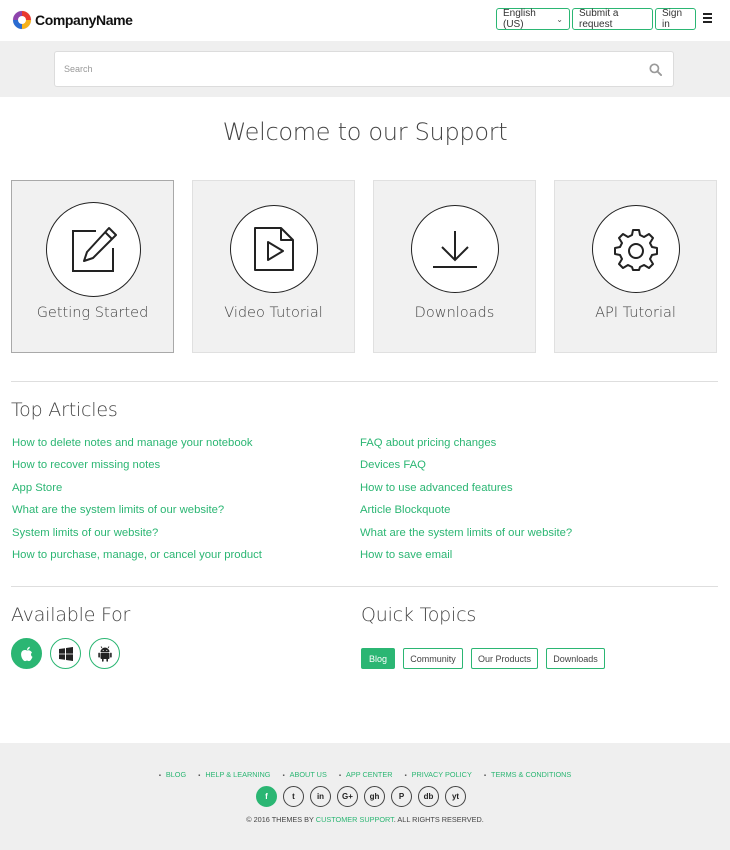 The height and width of the screenshot is (850, 730). What do you see at coordinates (428, 443) in the screenshot?
I see `article-link: FAQ about pricing changes` at bounding box center [428, 443].